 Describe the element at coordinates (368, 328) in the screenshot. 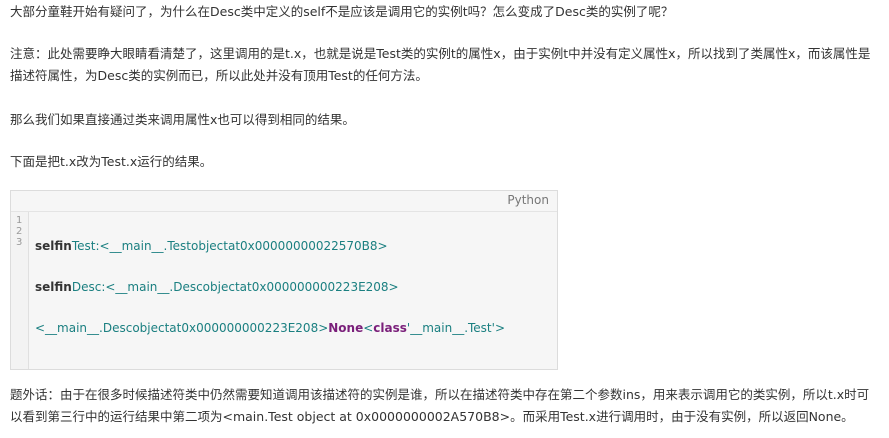

I see `code-bracket: <` at that location.